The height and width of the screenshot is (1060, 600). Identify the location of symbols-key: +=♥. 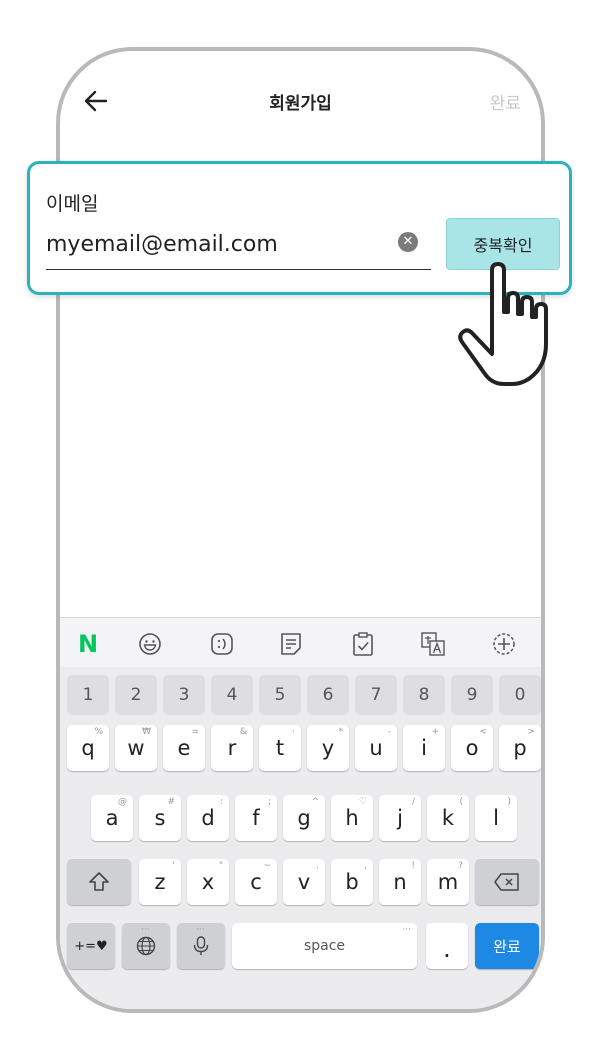
(91, 946).